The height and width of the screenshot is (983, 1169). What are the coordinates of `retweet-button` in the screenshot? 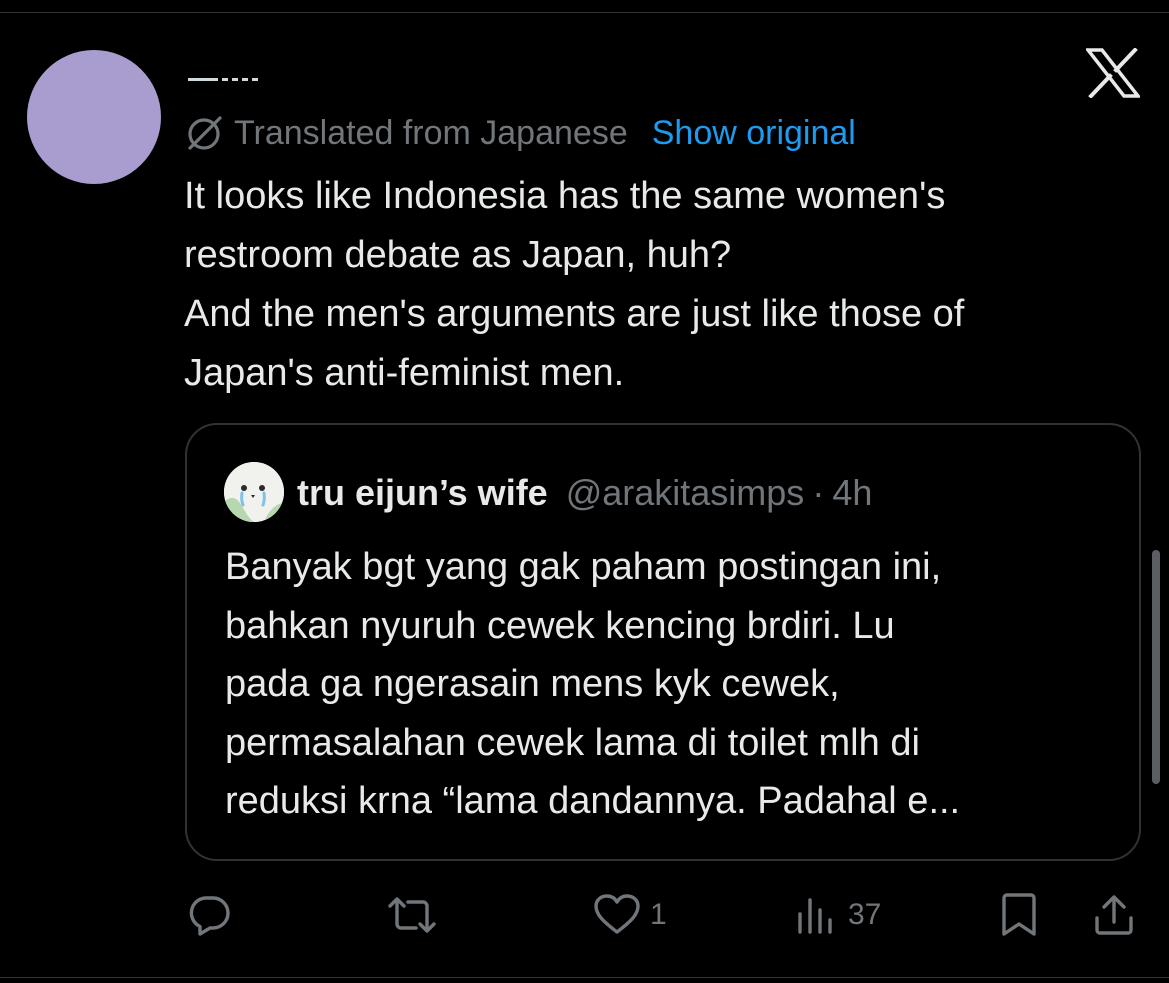 It's located at (412, 915).